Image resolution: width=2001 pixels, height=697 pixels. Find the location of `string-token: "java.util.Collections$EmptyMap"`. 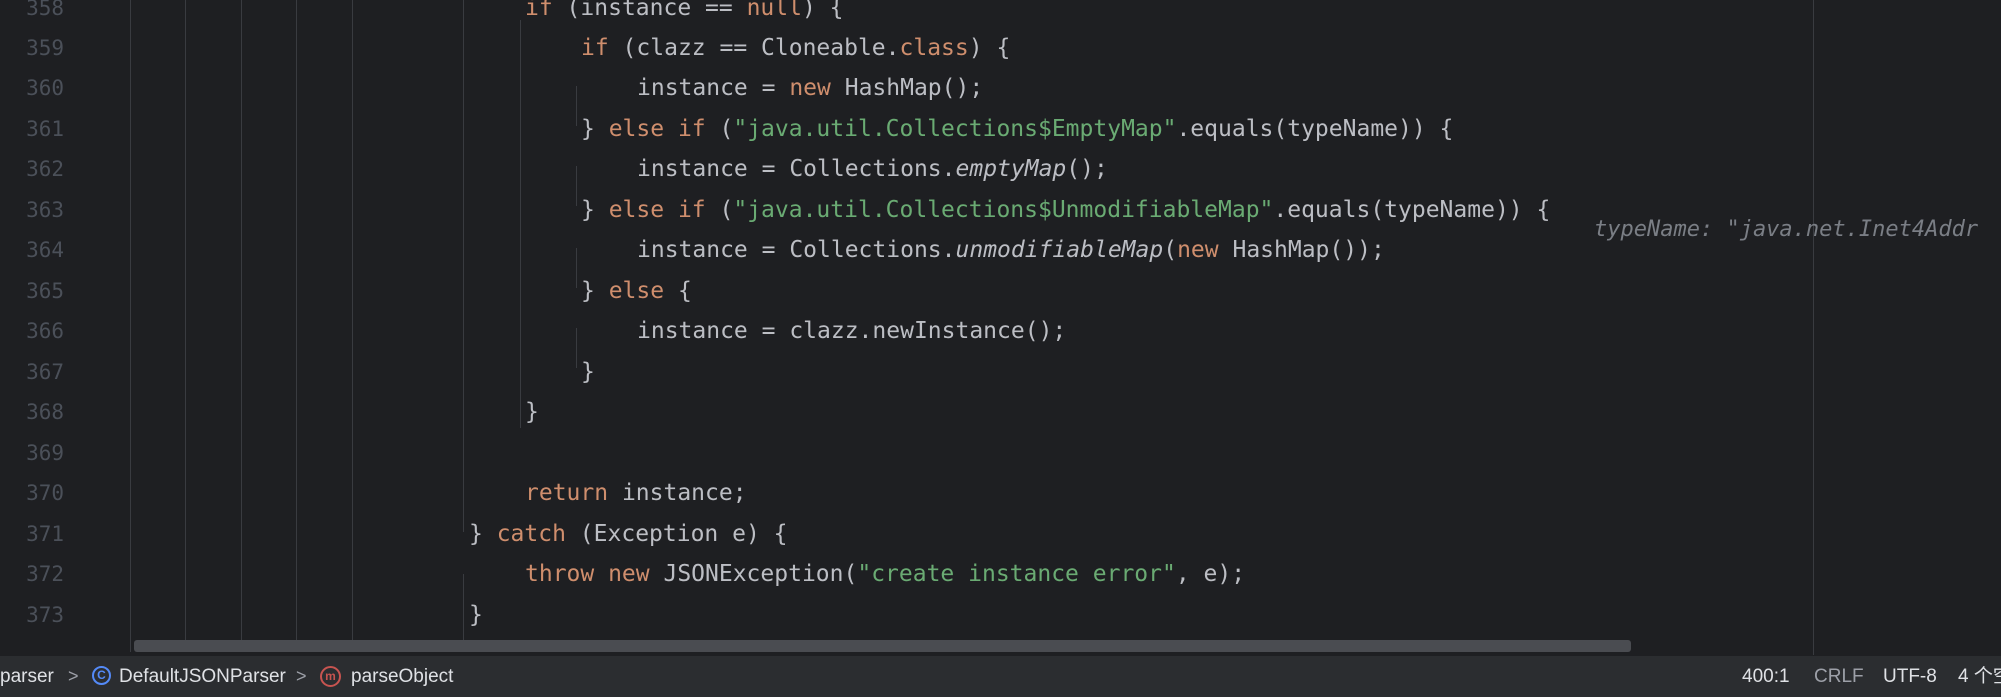

string-token: "java.util.Collections$EmptyMap" is located at coordinates (955, 129).